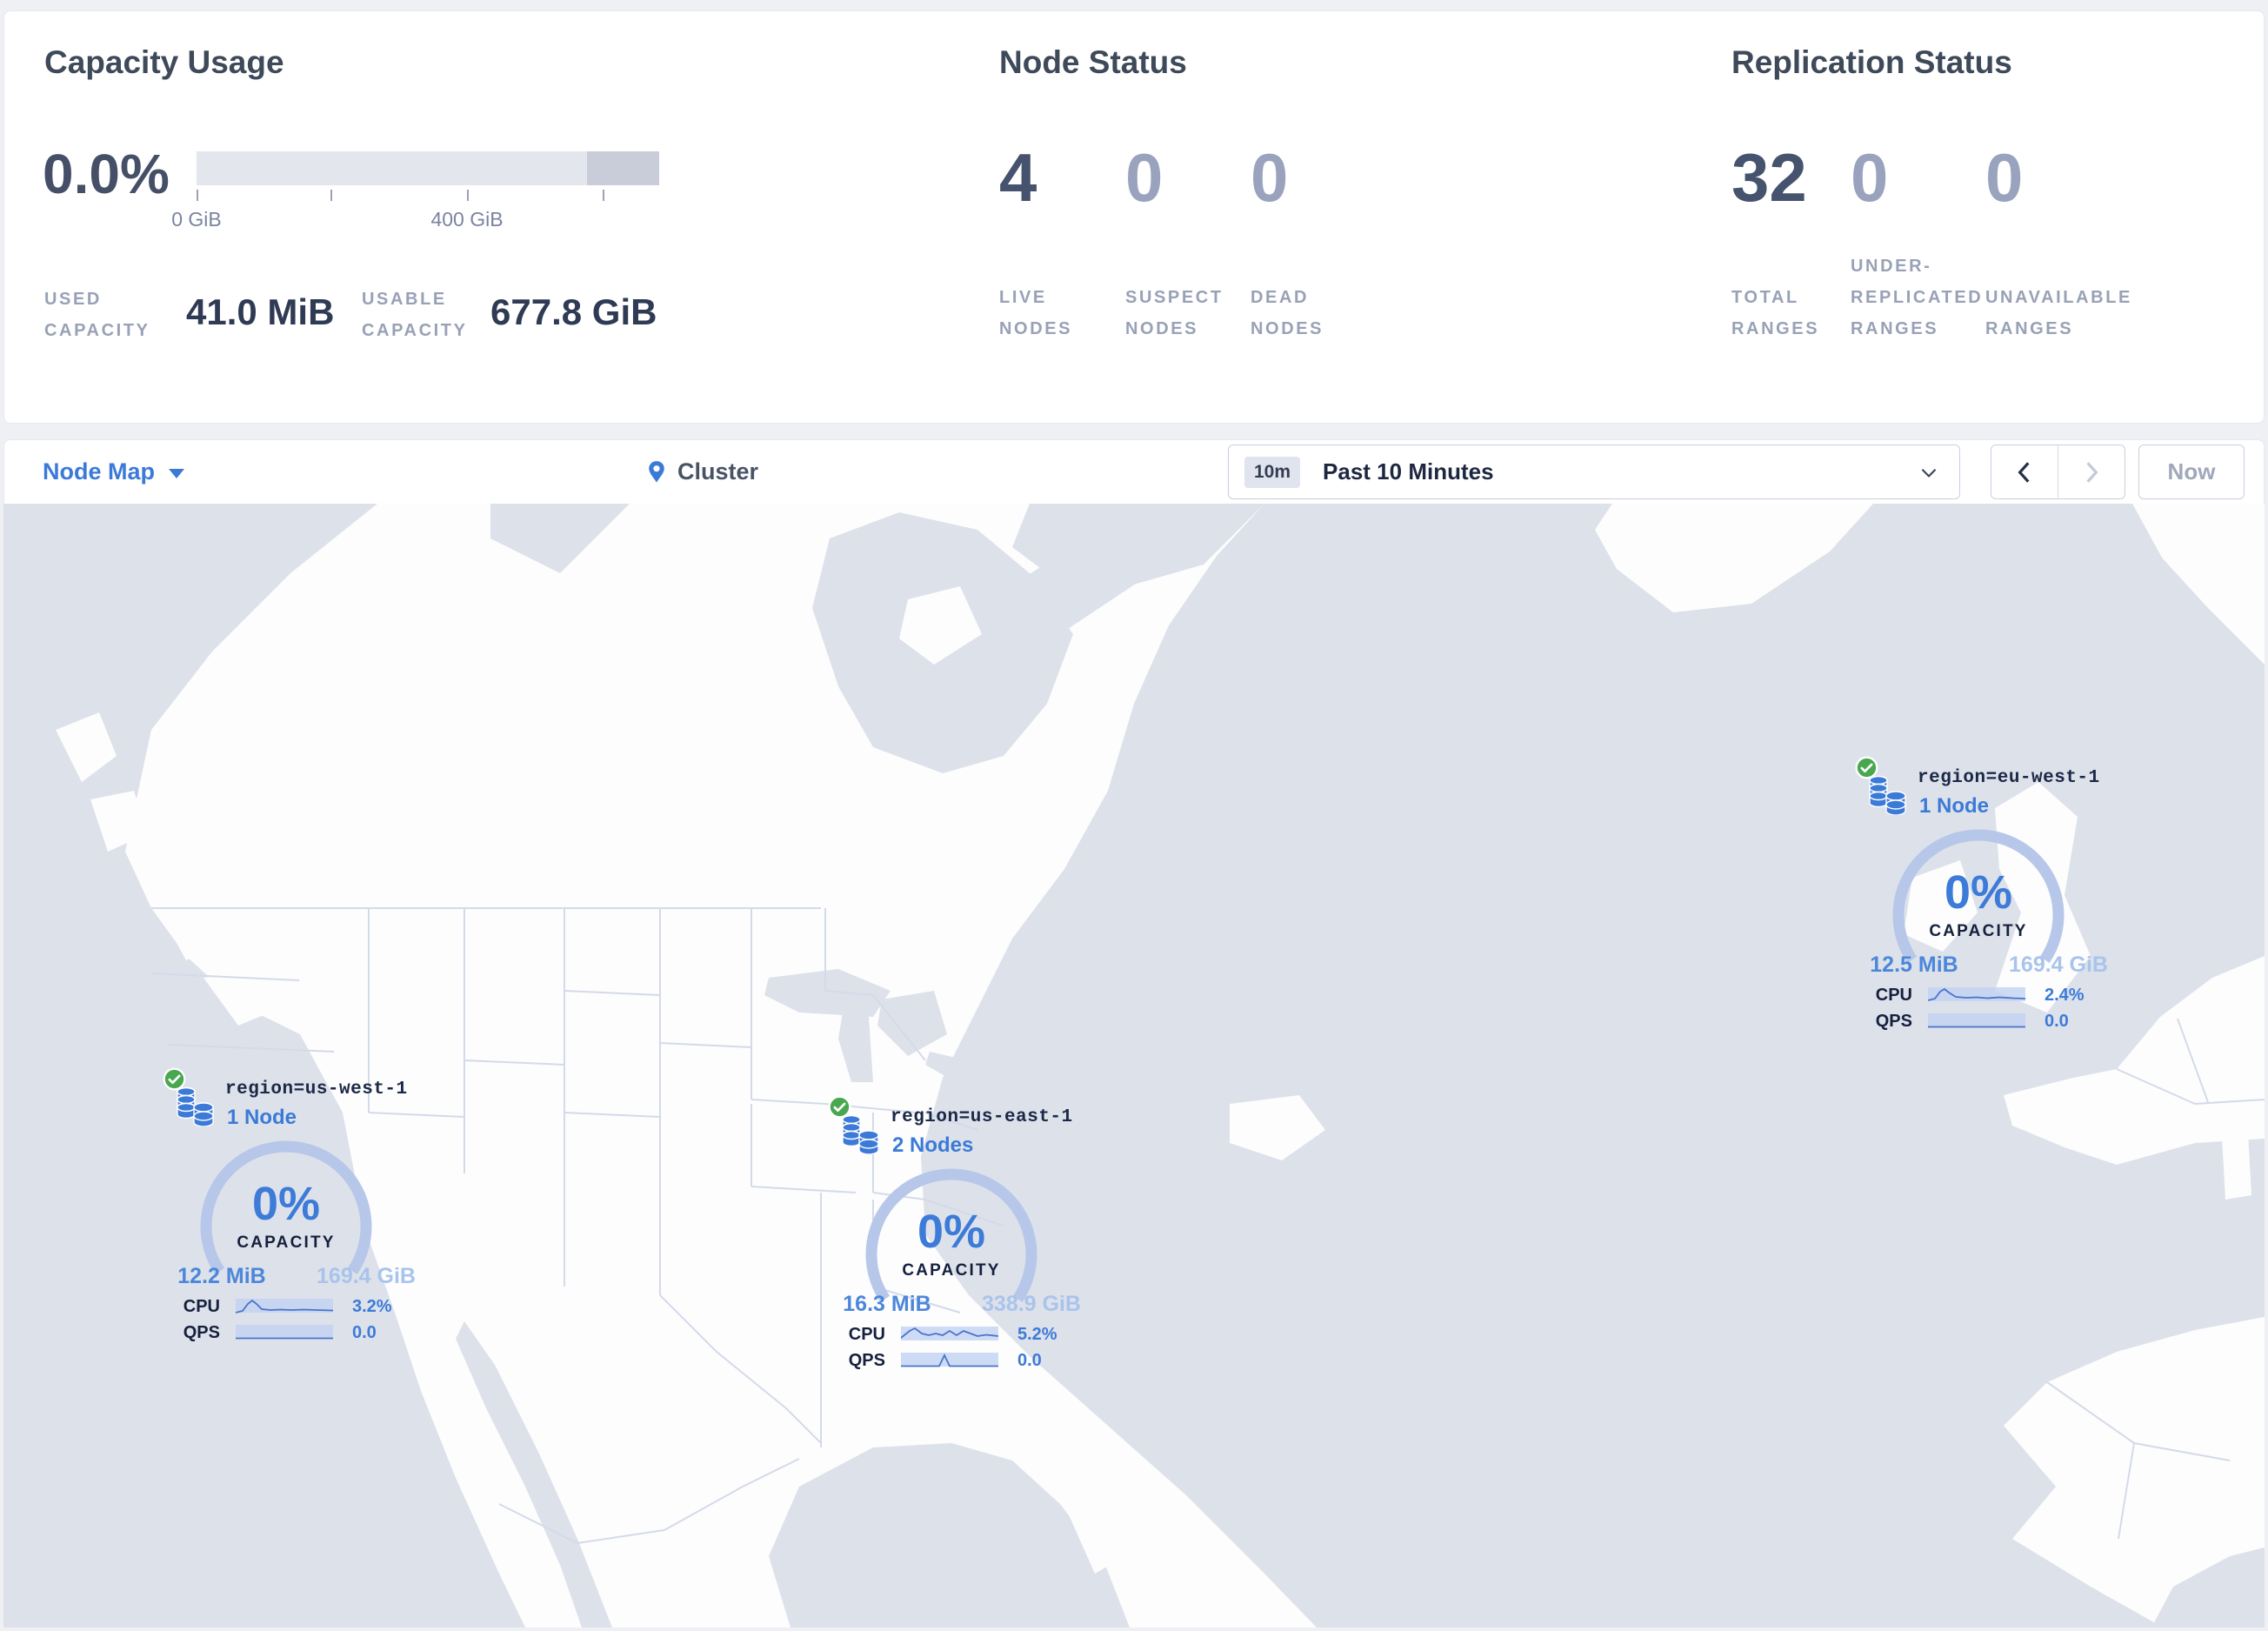 The height and width of the screenshot is (1631, 2268). I want to click on under-replicated-count: 0, so click(1870, 177).